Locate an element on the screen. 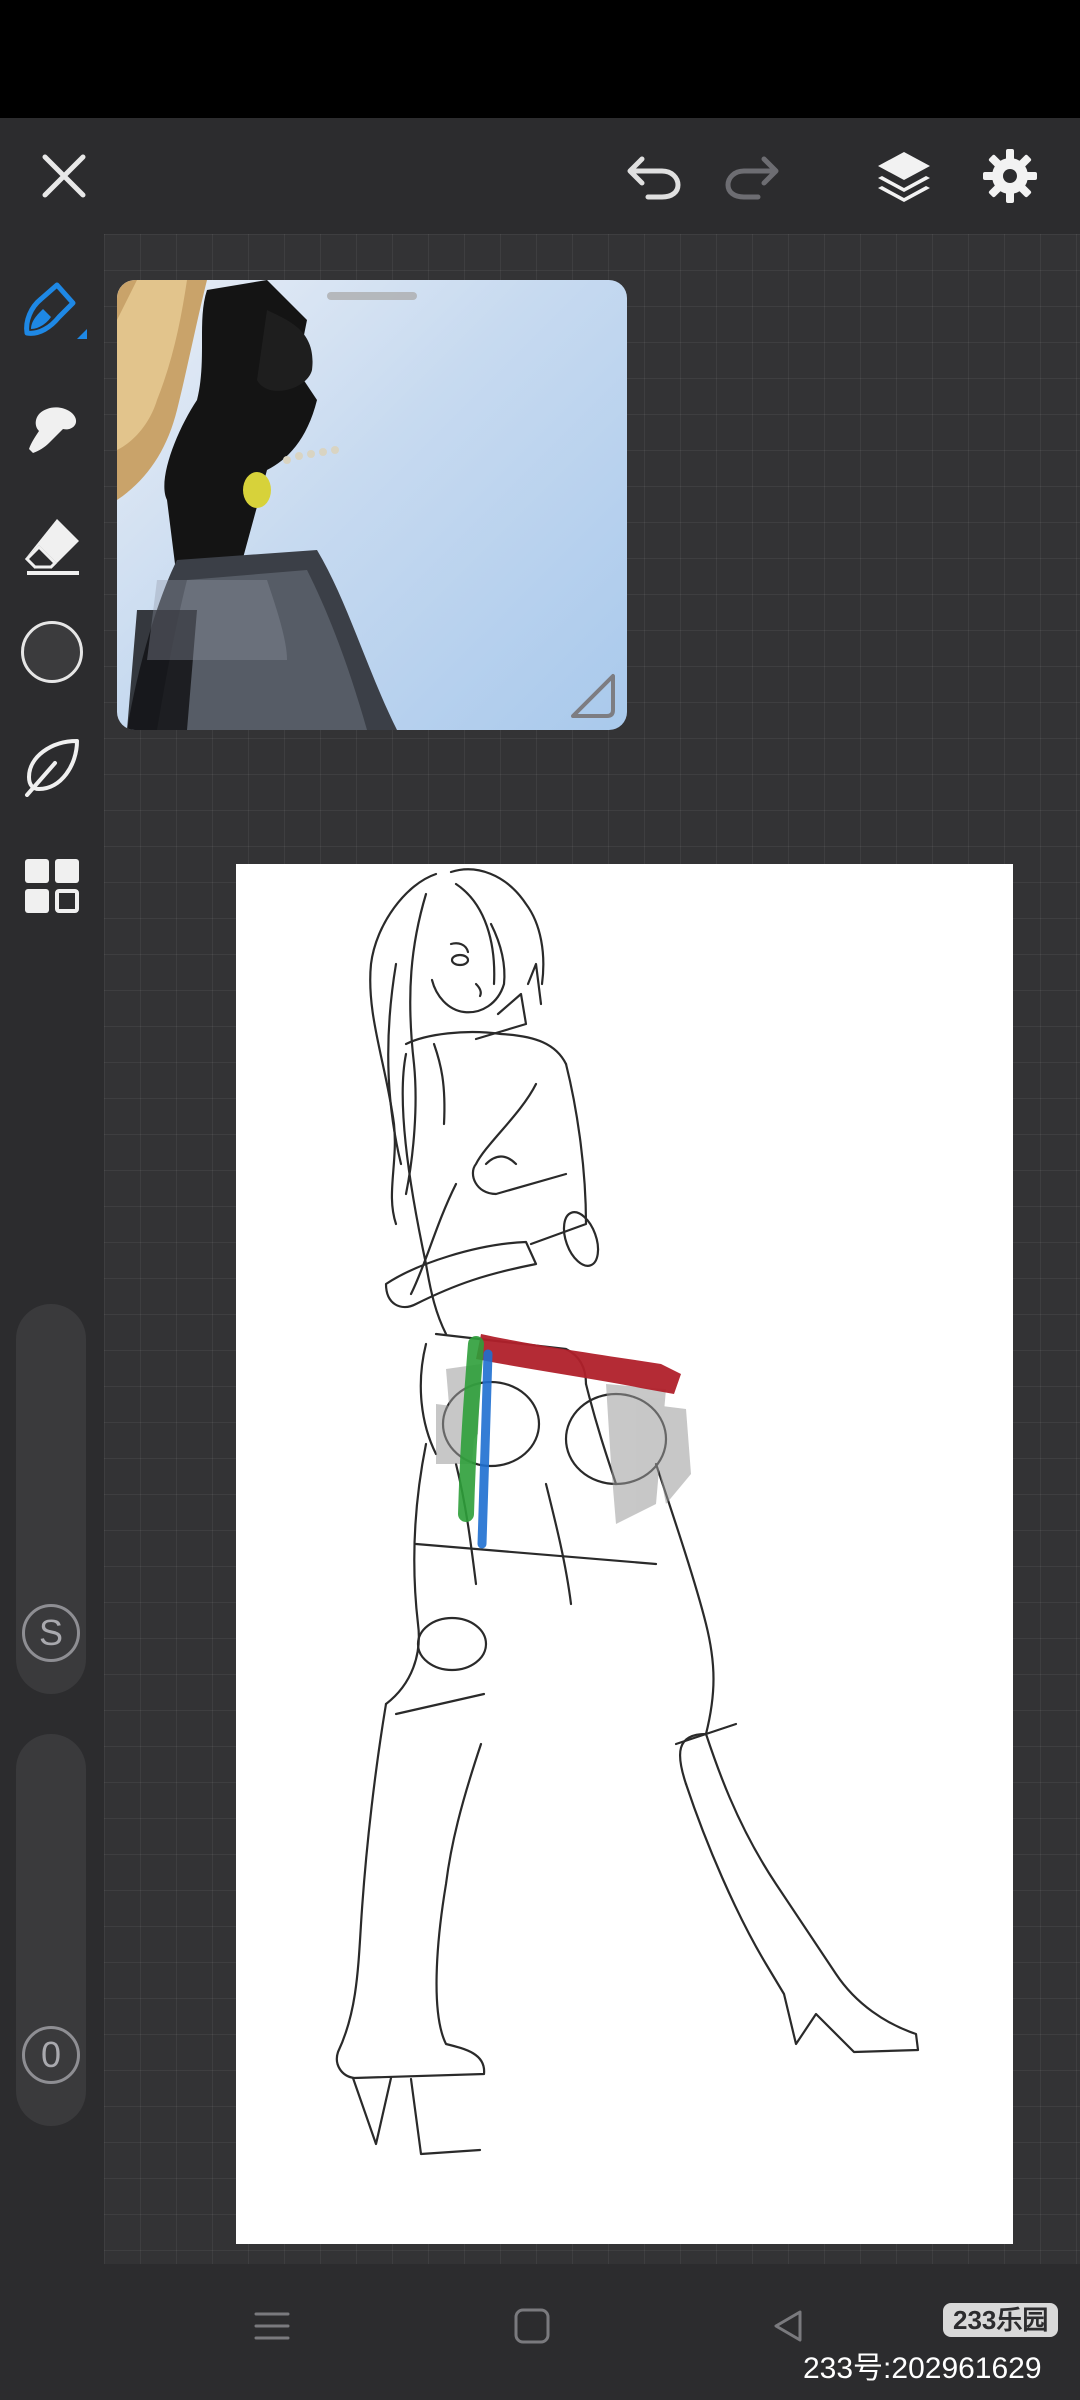 The image size is (1080, 2400). smudge-tool is located at coordinates (52, 428).